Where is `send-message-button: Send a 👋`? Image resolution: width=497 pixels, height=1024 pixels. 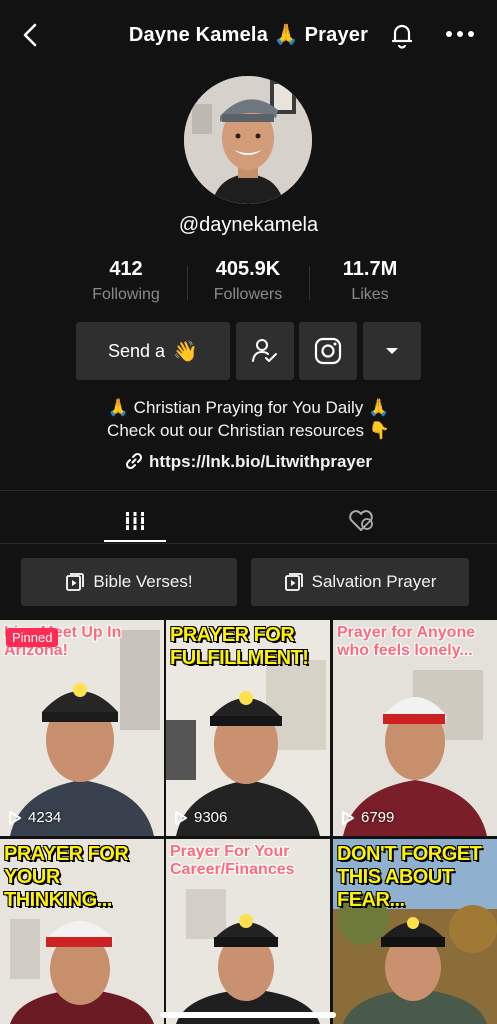
send-message-button: Send a 👋 is located at coordinates (153, 351).